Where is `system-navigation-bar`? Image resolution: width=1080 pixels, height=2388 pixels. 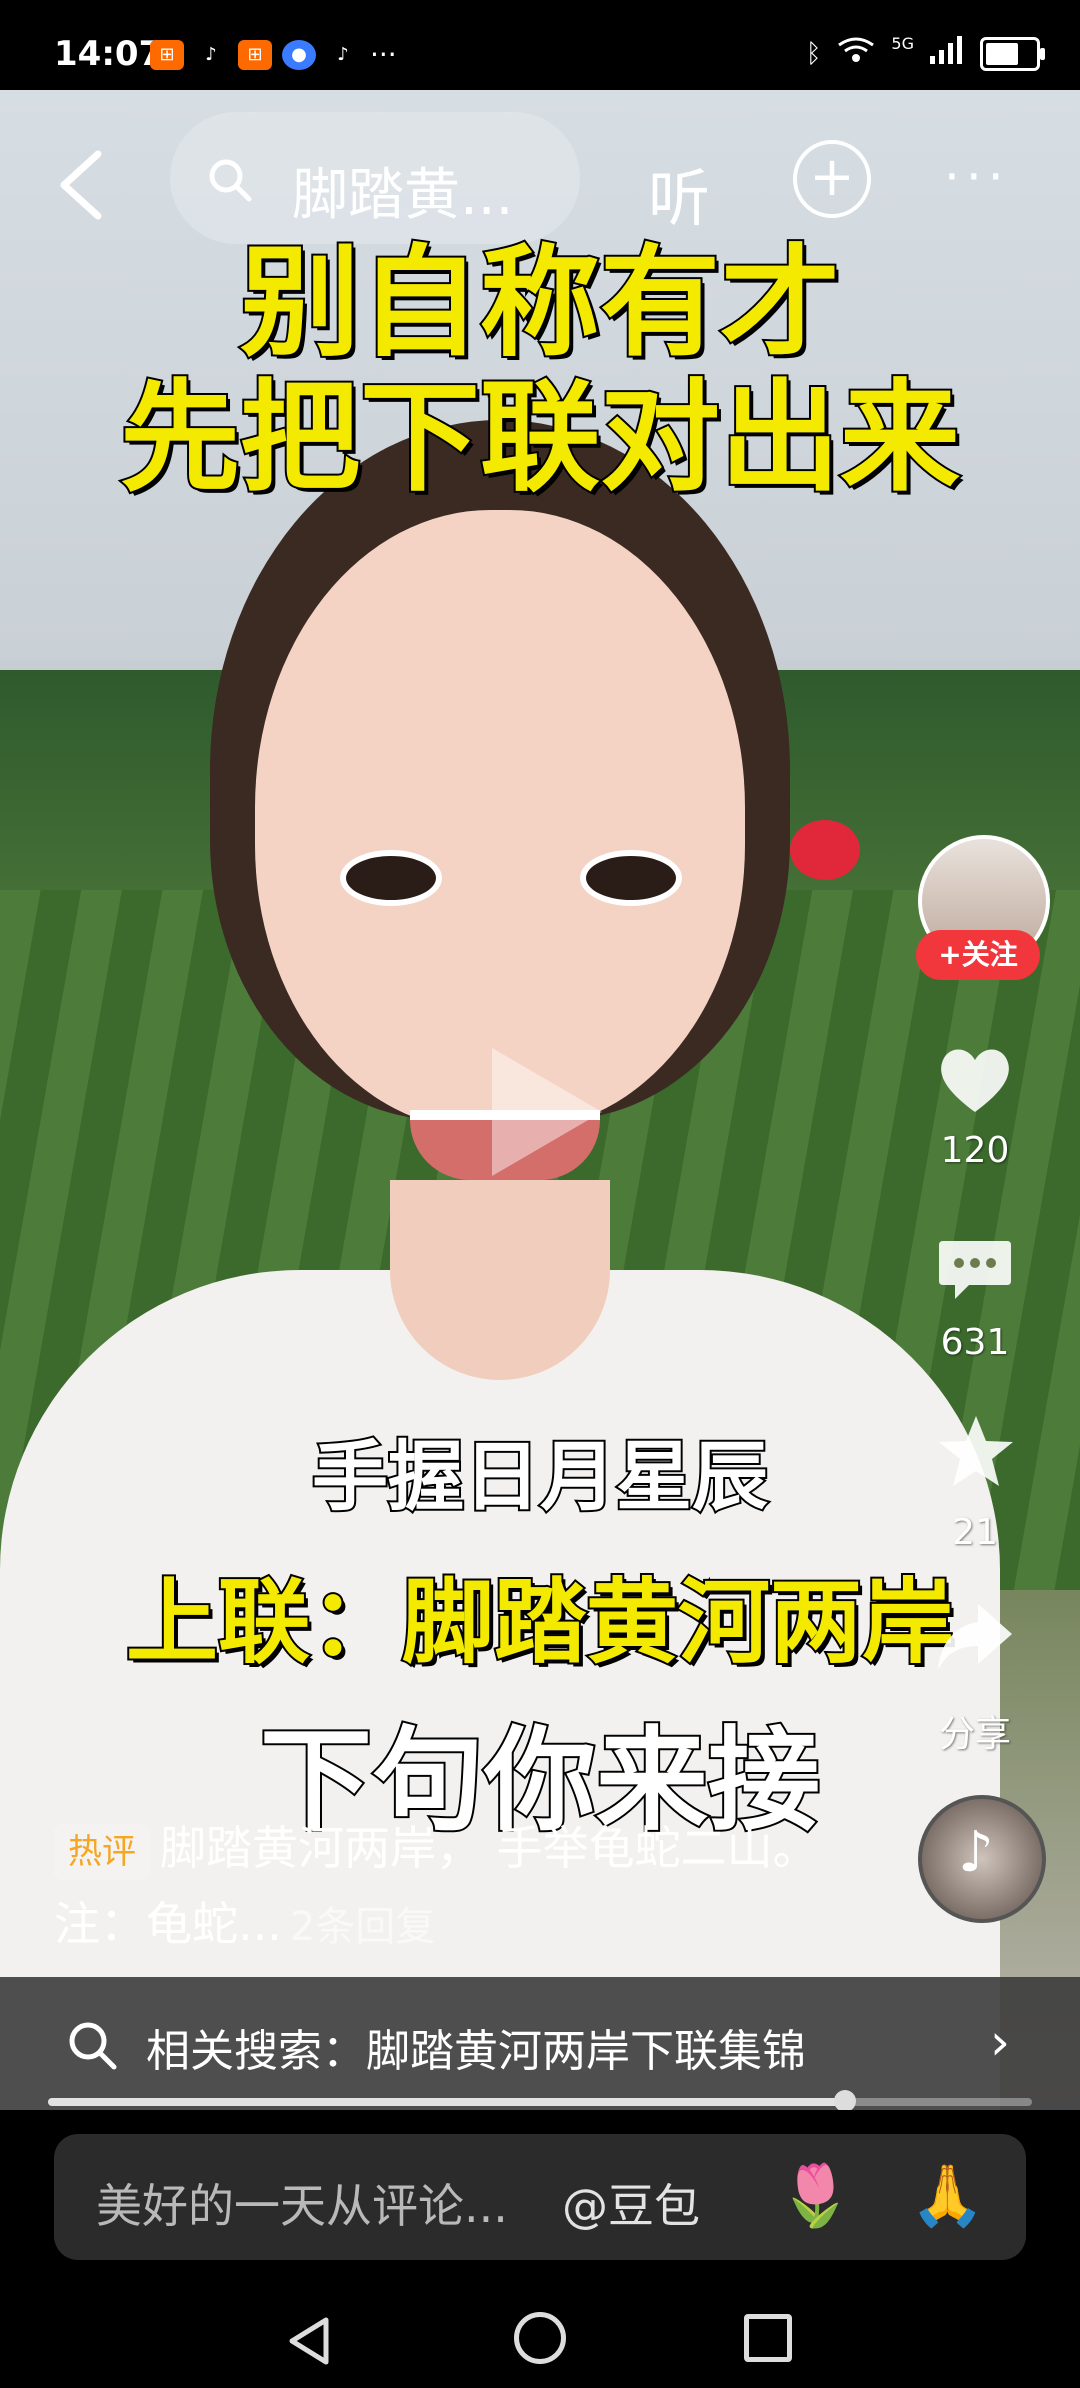
system-navigation-bar is located at coordinates (540, 2339).